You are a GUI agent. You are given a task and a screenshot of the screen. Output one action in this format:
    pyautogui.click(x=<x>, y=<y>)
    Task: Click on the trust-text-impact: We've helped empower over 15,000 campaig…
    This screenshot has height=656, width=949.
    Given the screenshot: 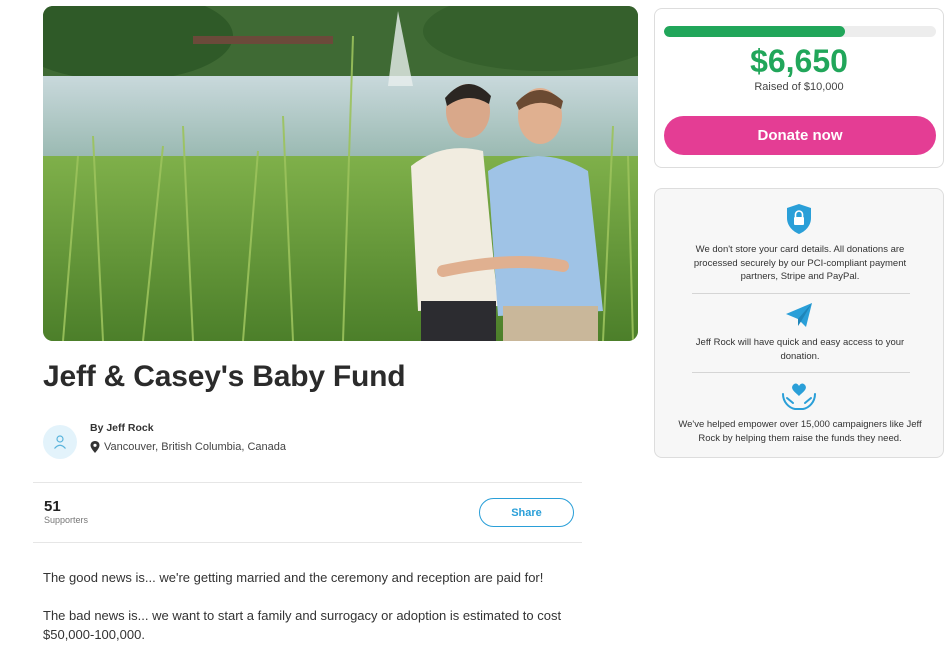 What is the action you would take?
    pyautogui.click(x=800, y=431)
    